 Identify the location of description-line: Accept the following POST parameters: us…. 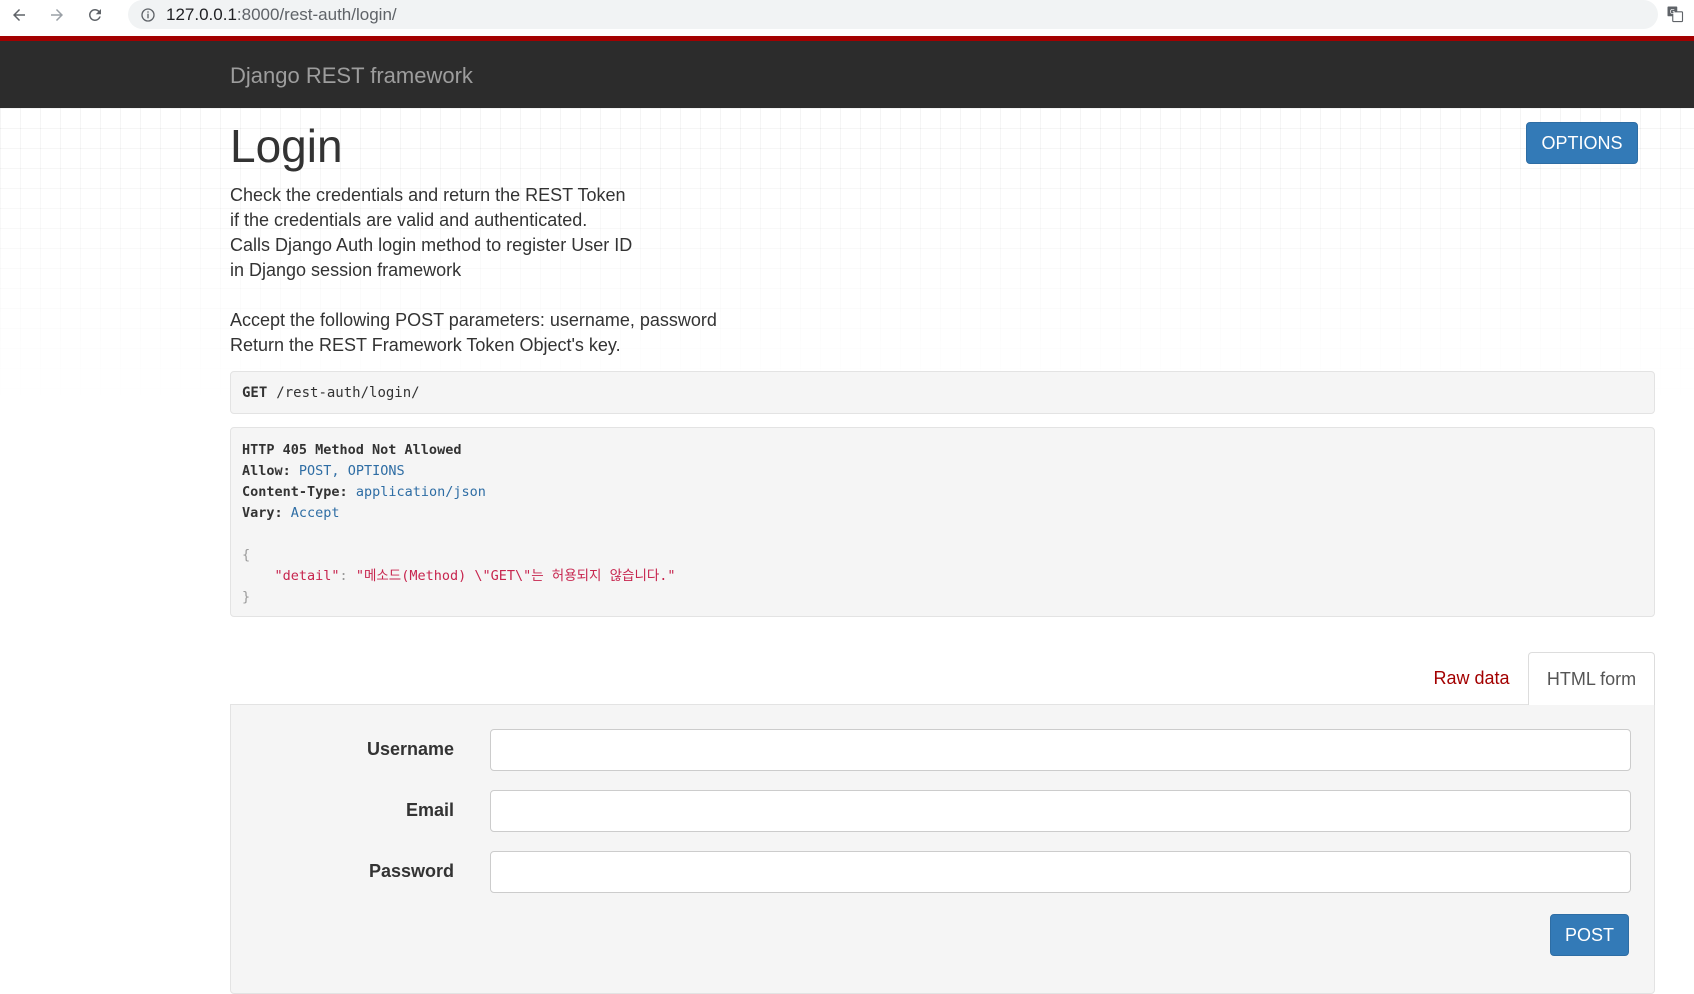
(473, 320).